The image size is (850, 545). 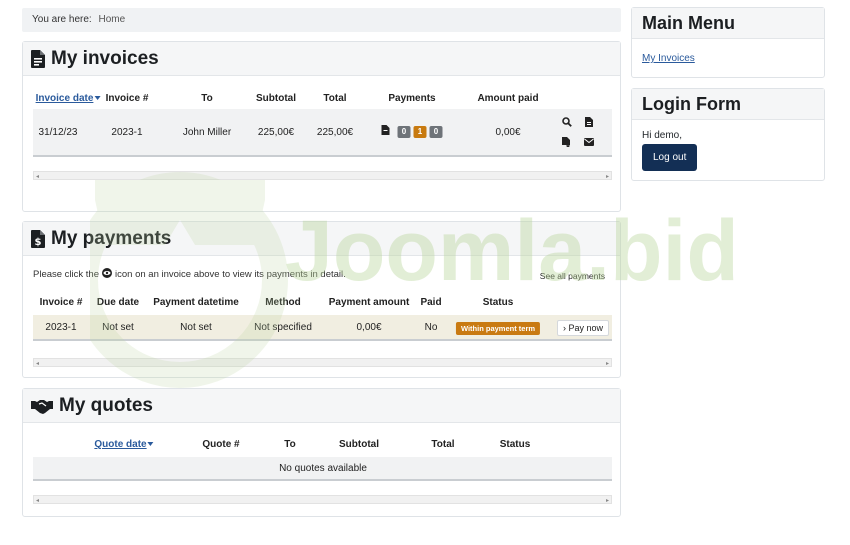 I want to click on dollar-file-icon: $, so click(x=38, y=238).